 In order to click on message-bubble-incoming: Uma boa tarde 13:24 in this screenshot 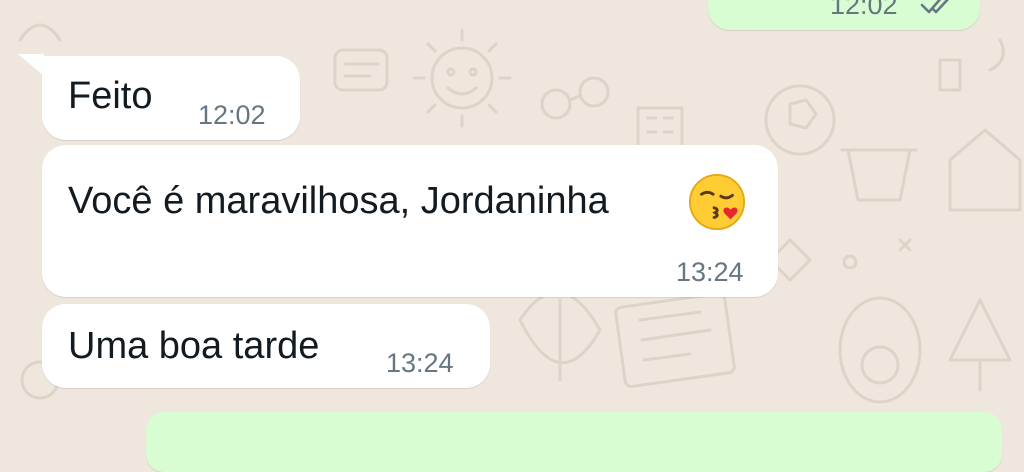, I will do `click(266, 346)`.